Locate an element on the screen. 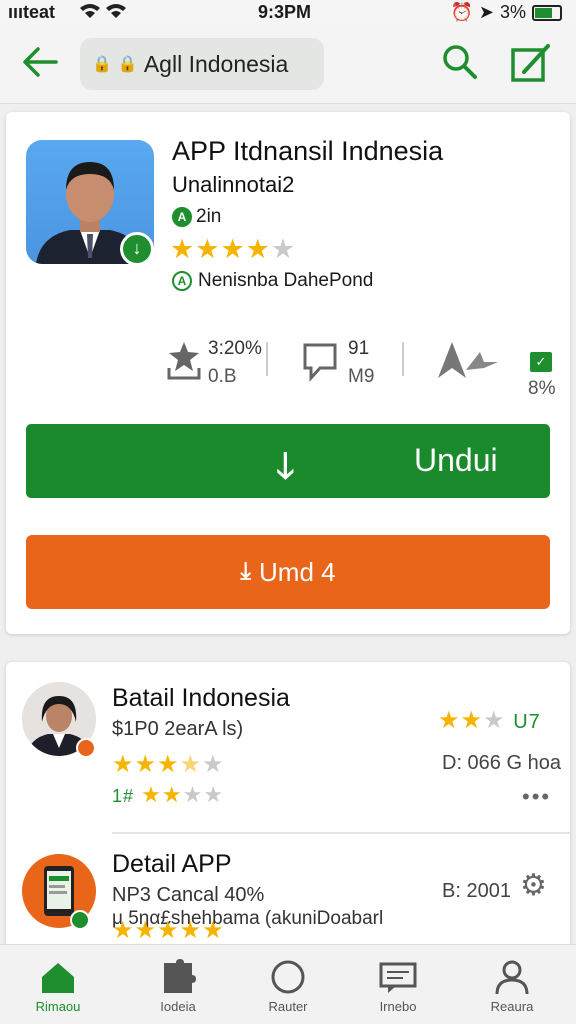 This screenshot has height=1024, width=576. nav-label: Irnebo is located at coordinates (398, 1006).